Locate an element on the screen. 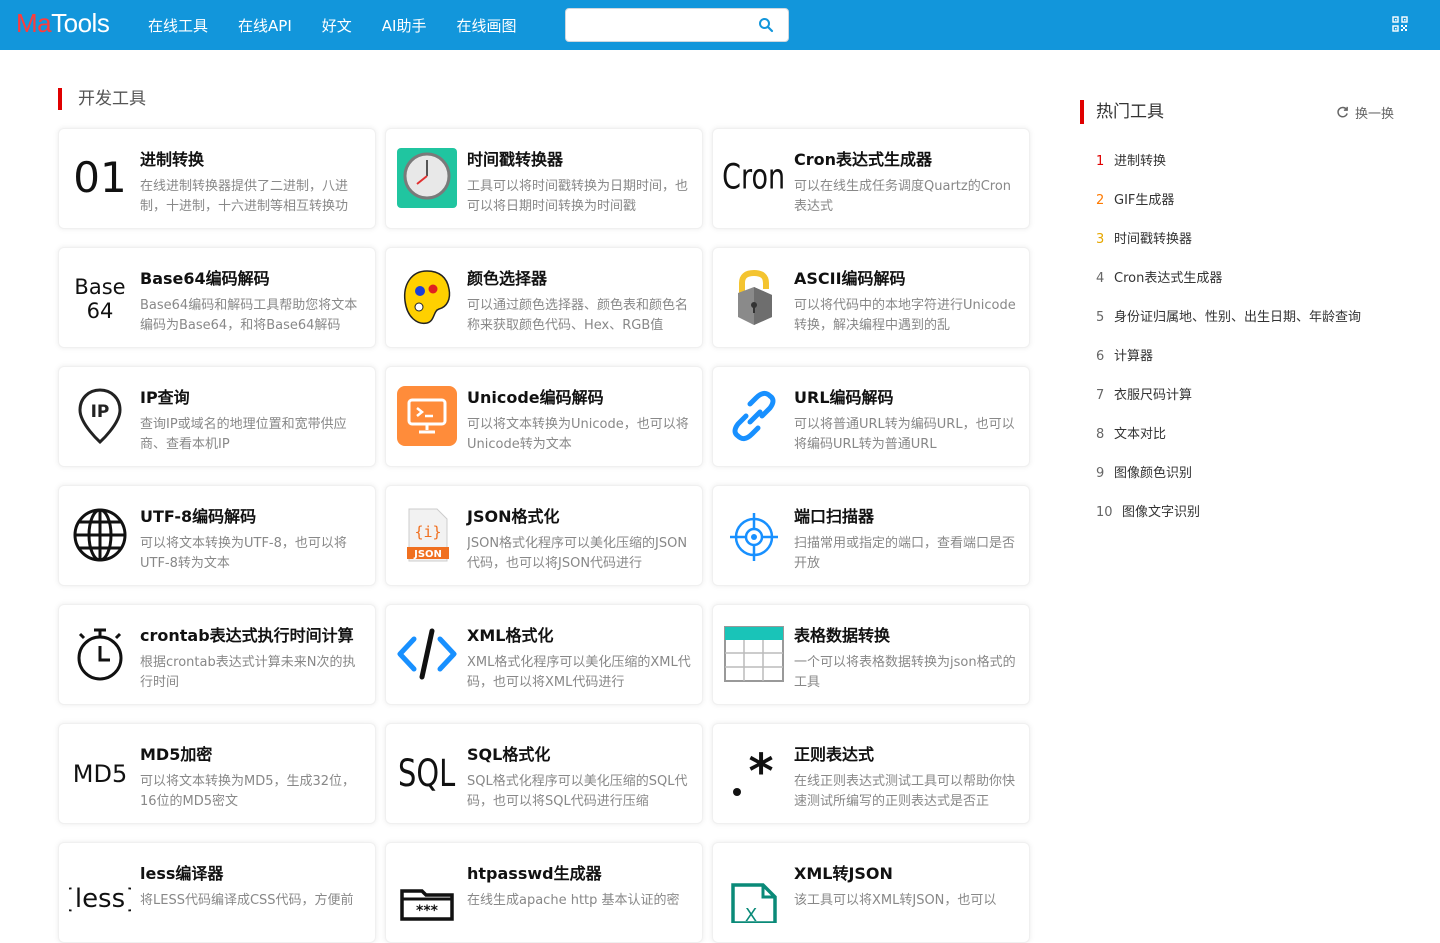  tool-name: IP查询 is located at coordinates (165, 397).